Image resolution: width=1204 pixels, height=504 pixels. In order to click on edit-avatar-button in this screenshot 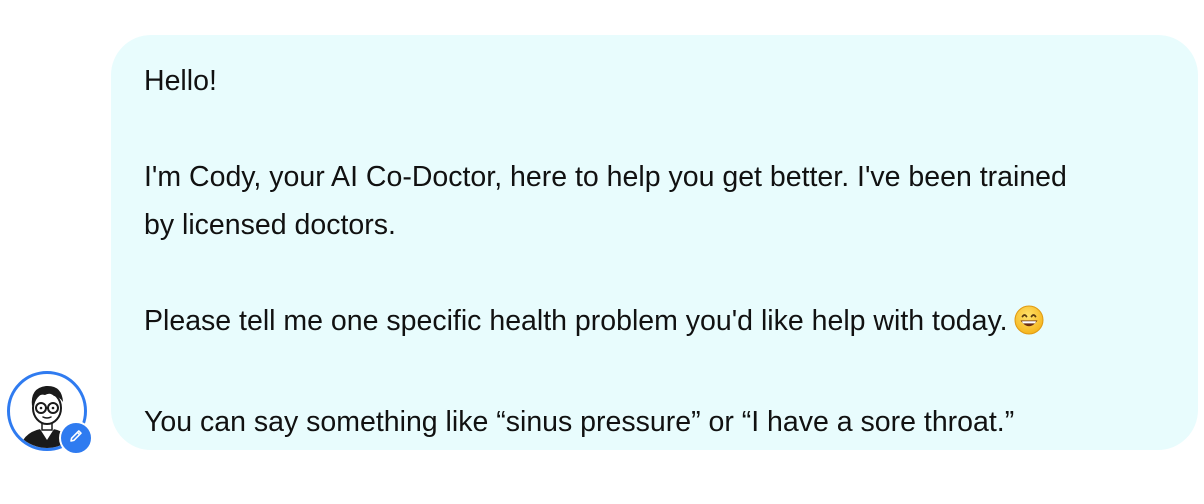, I will do `click(76, 438)`.